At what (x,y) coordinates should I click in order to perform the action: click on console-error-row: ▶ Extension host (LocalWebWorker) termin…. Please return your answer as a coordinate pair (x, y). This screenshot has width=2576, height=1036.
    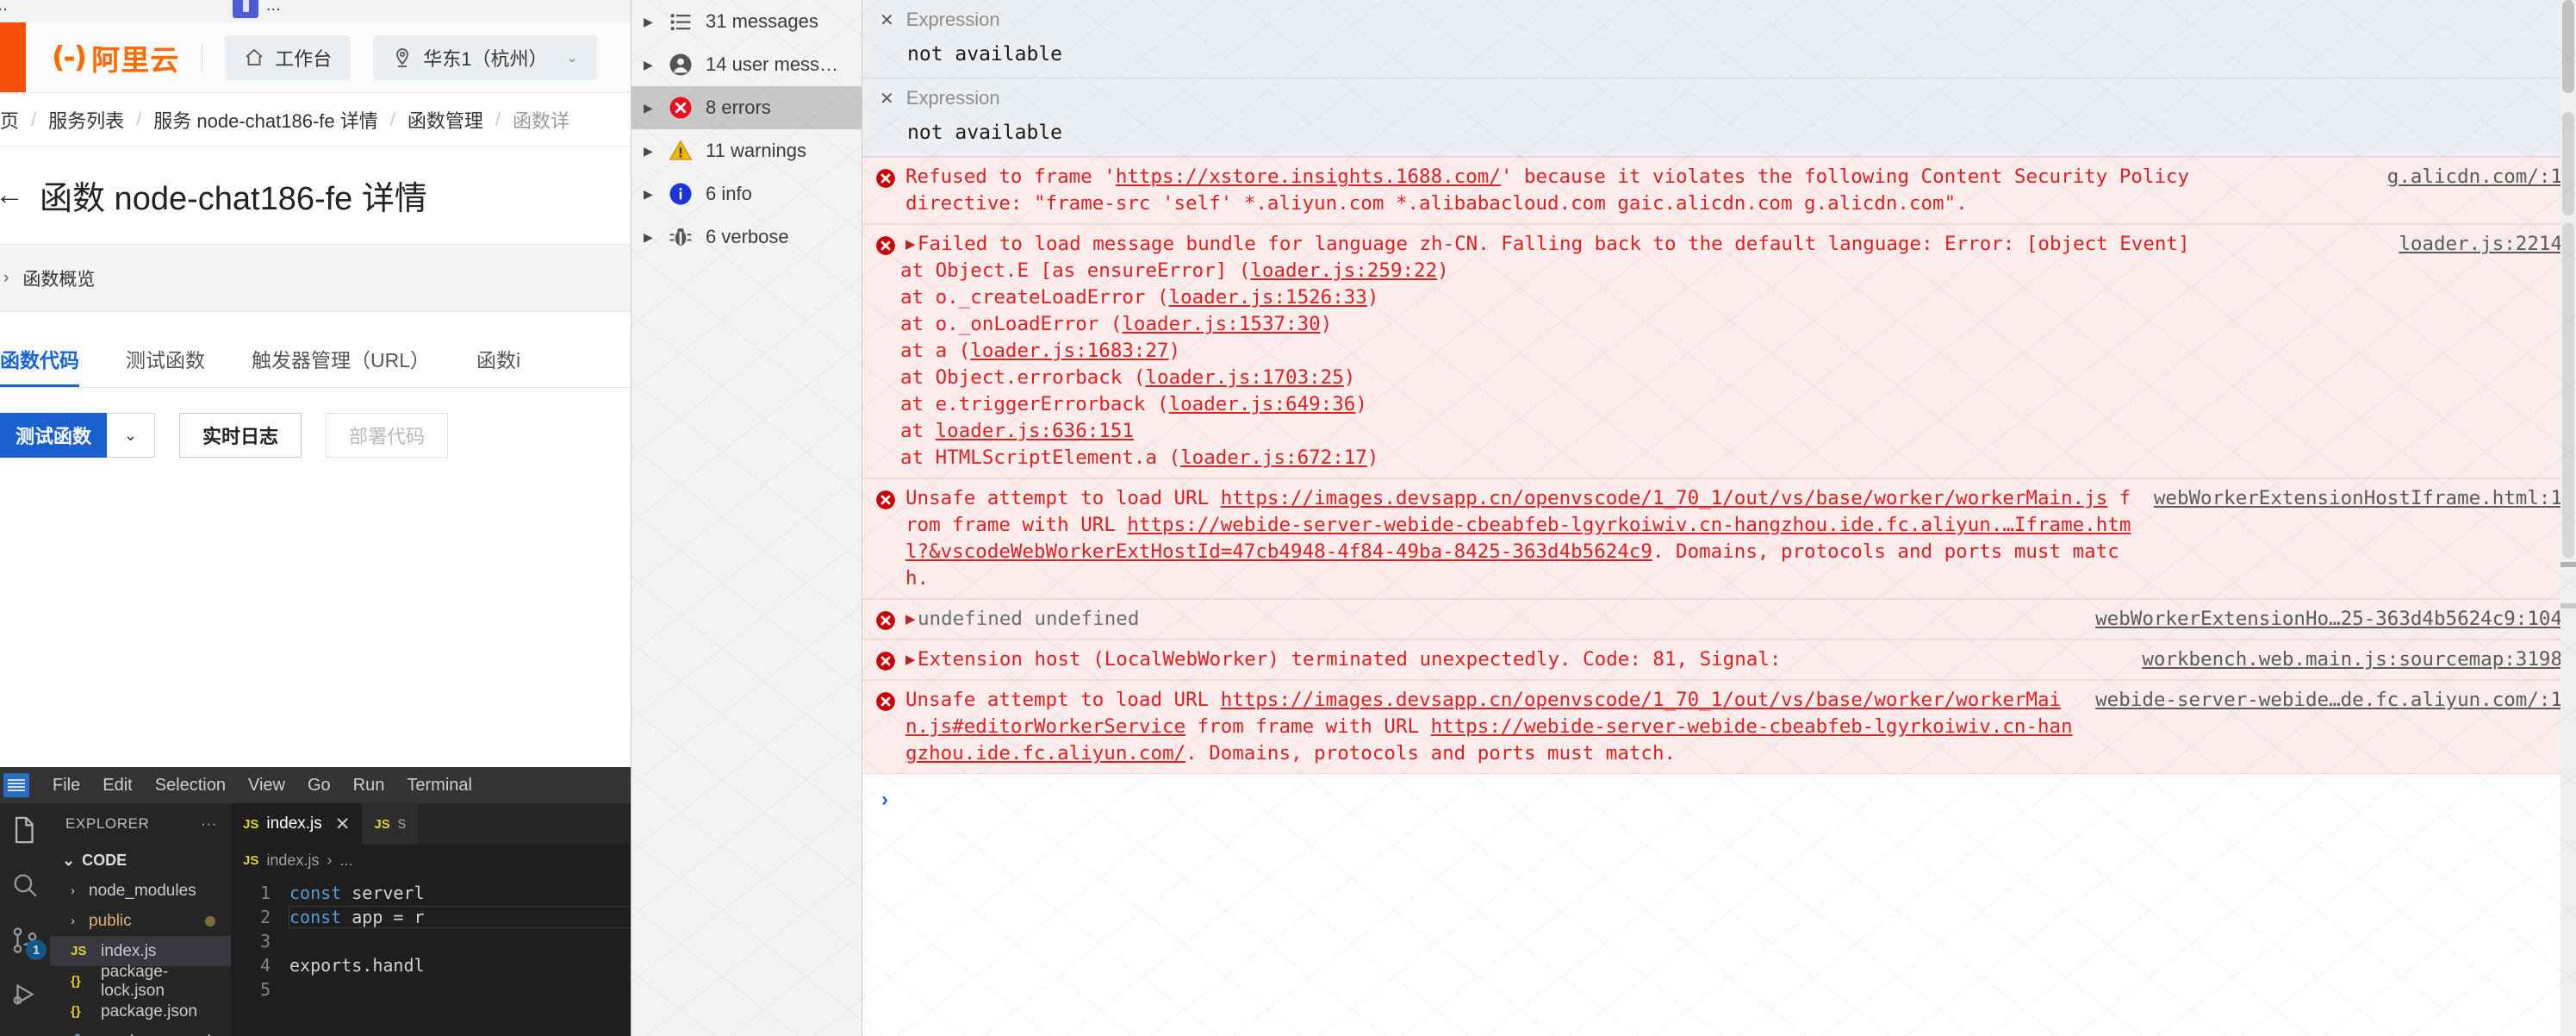
    Looking at the image, I should click on (1719, 660).